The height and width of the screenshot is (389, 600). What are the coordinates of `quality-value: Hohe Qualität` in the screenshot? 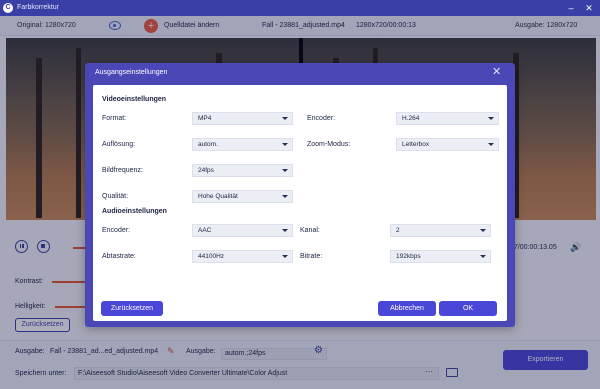 It's located at (218, 196).